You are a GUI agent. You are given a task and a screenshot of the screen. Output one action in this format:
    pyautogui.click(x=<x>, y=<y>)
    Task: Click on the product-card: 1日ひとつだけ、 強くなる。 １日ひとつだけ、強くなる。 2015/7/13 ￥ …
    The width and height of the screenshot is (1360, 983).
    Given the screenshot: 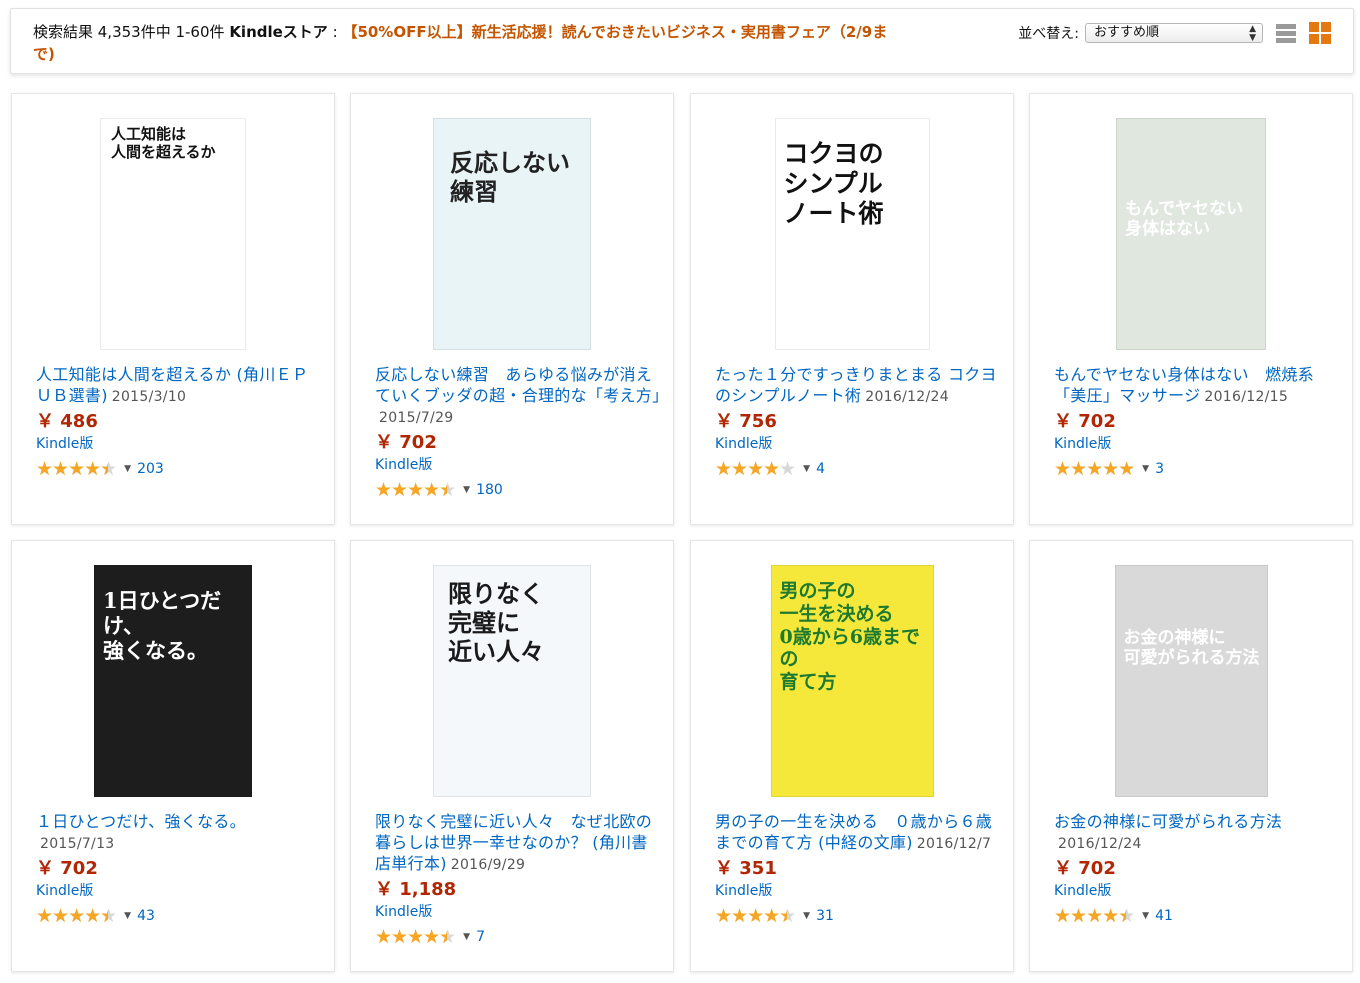 What is the action you would take?
    pyautogui.click(x=173, y=756)
    